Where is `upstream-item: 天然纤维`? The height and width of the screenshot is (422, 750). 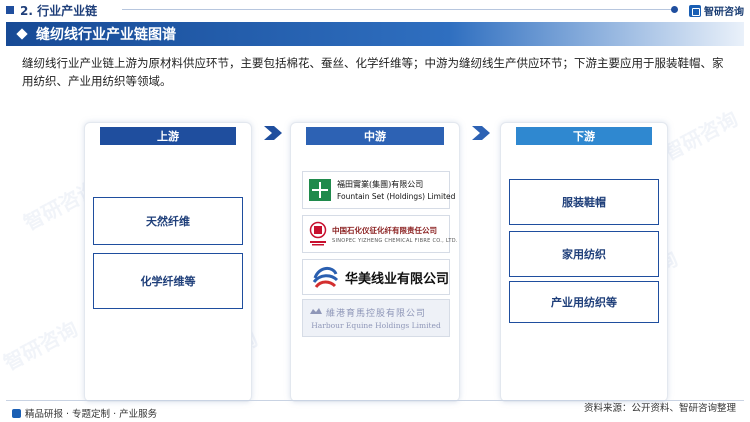 upstream-item: 天然纤维 is located at coordinates (168, 221).